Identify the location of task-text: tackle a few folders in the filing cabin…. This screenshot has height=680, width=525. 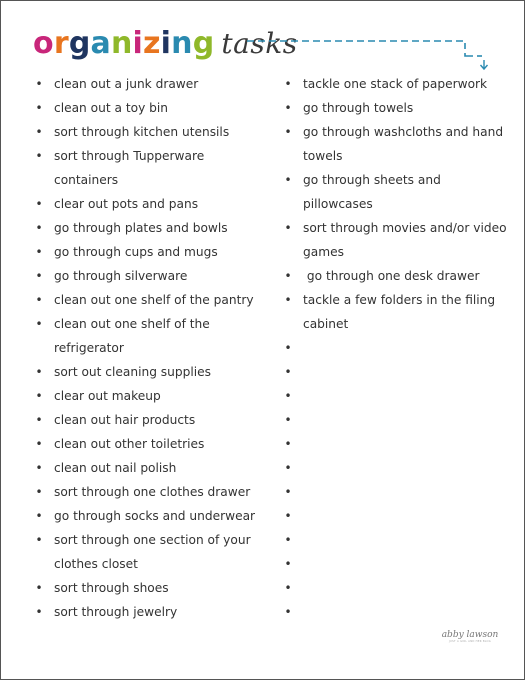
(401, 312).